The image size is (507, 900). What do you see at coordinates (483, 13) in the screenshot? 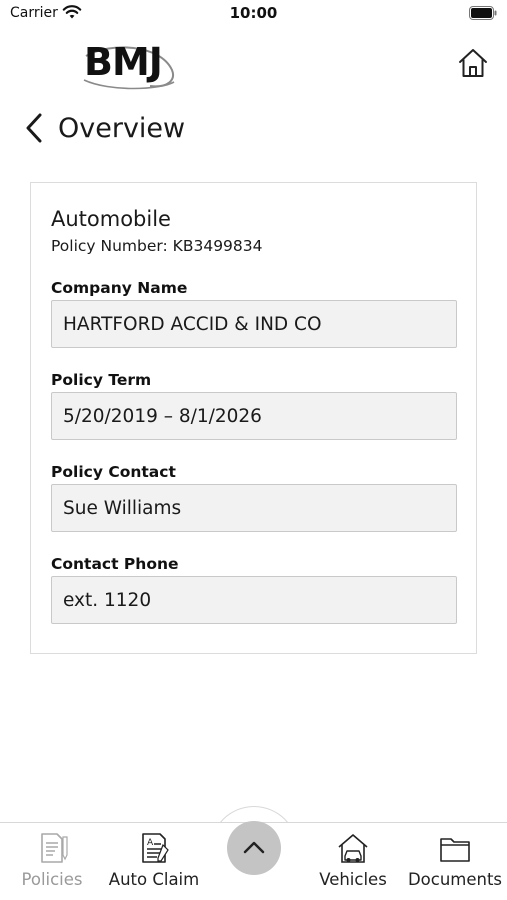
I see `battery-icon` at bounding box center [483, 13].